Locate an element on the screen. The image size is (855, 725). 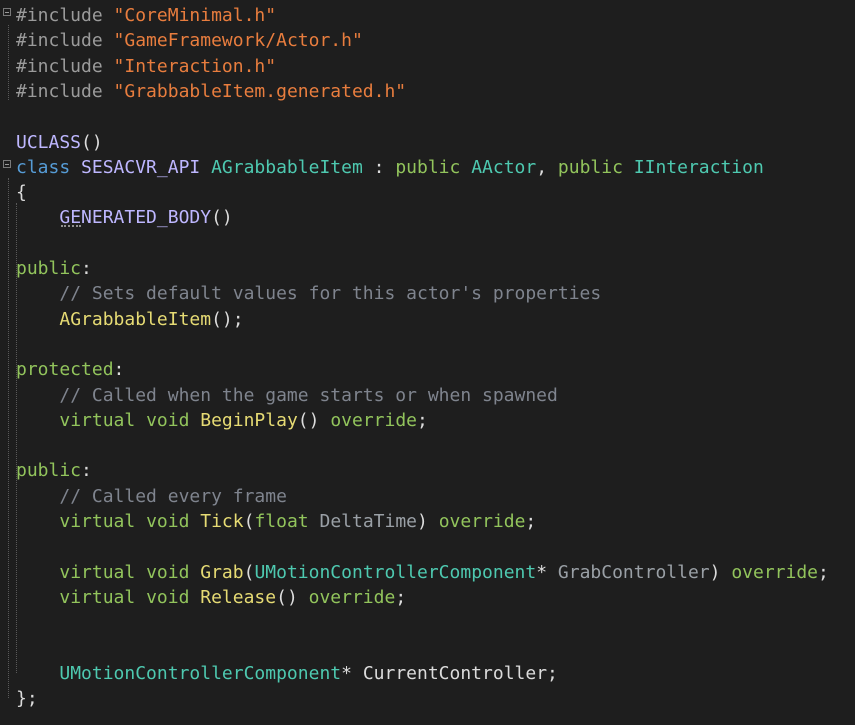
code-line-text: }; is located at coordinates (27, 698).